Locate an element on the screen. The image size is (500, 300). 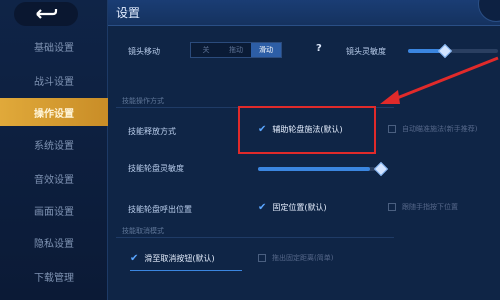
camera-option-drag: 拖动 is located at coordinates (236, 50).